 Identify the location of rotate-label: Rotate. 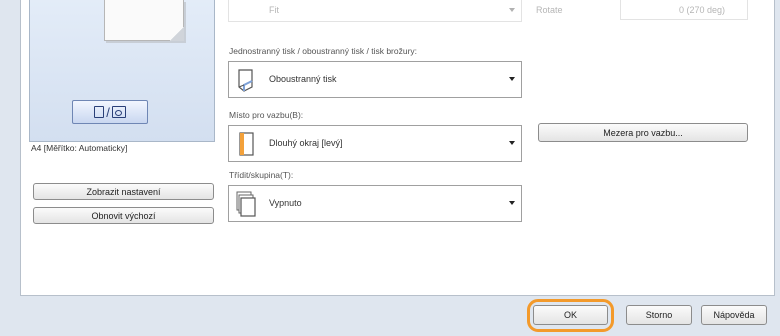
(549, 10).